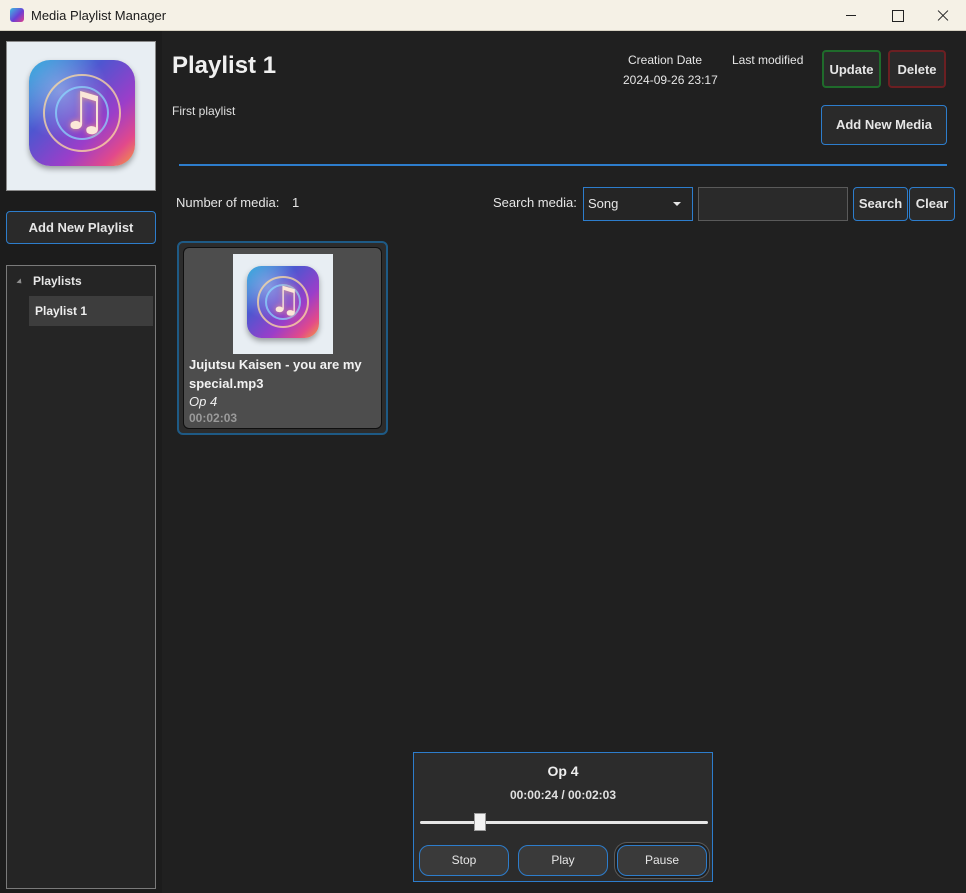 This screenshot has height=893, width=966. Describe the element at coordinates (91, 311) in the screenshot. I see `tree-item-playlist-1: Playlist 1` at that location.